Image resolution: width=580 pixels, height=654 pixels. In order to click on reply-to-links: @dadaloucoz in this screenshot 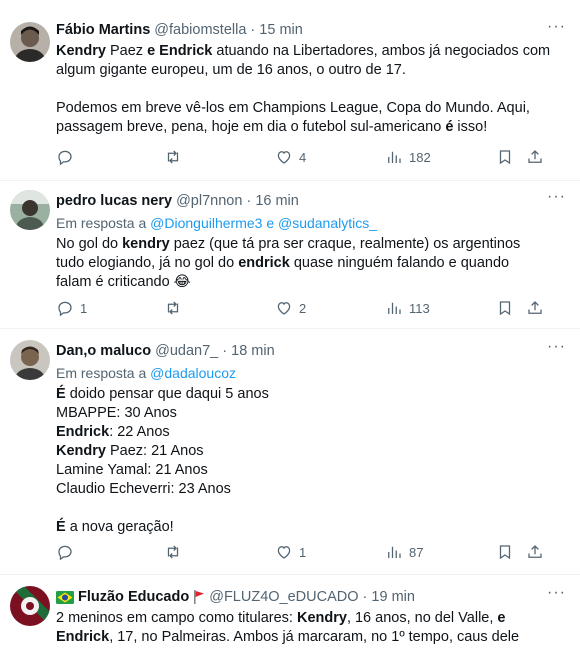, I will do `click(193, 373)`.